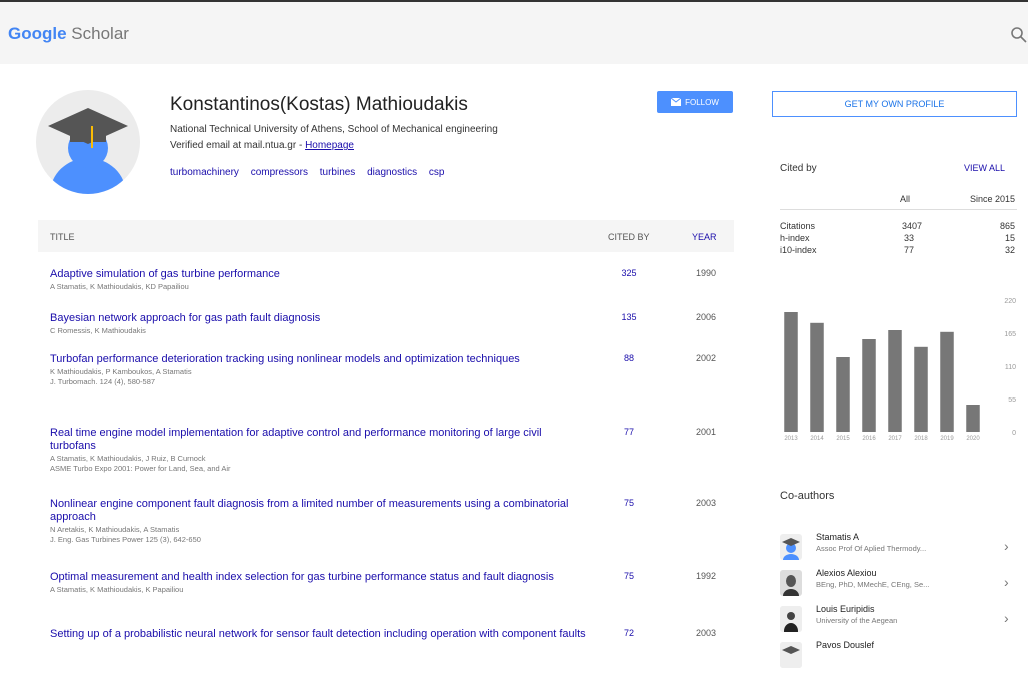 The height and width of the screenshot is (674, 1028). What do you see at coordinates (857, 620) in the screenshot?
I see `coauthor-affiliation: University of the Aegean` at bounding box center [857, 620].